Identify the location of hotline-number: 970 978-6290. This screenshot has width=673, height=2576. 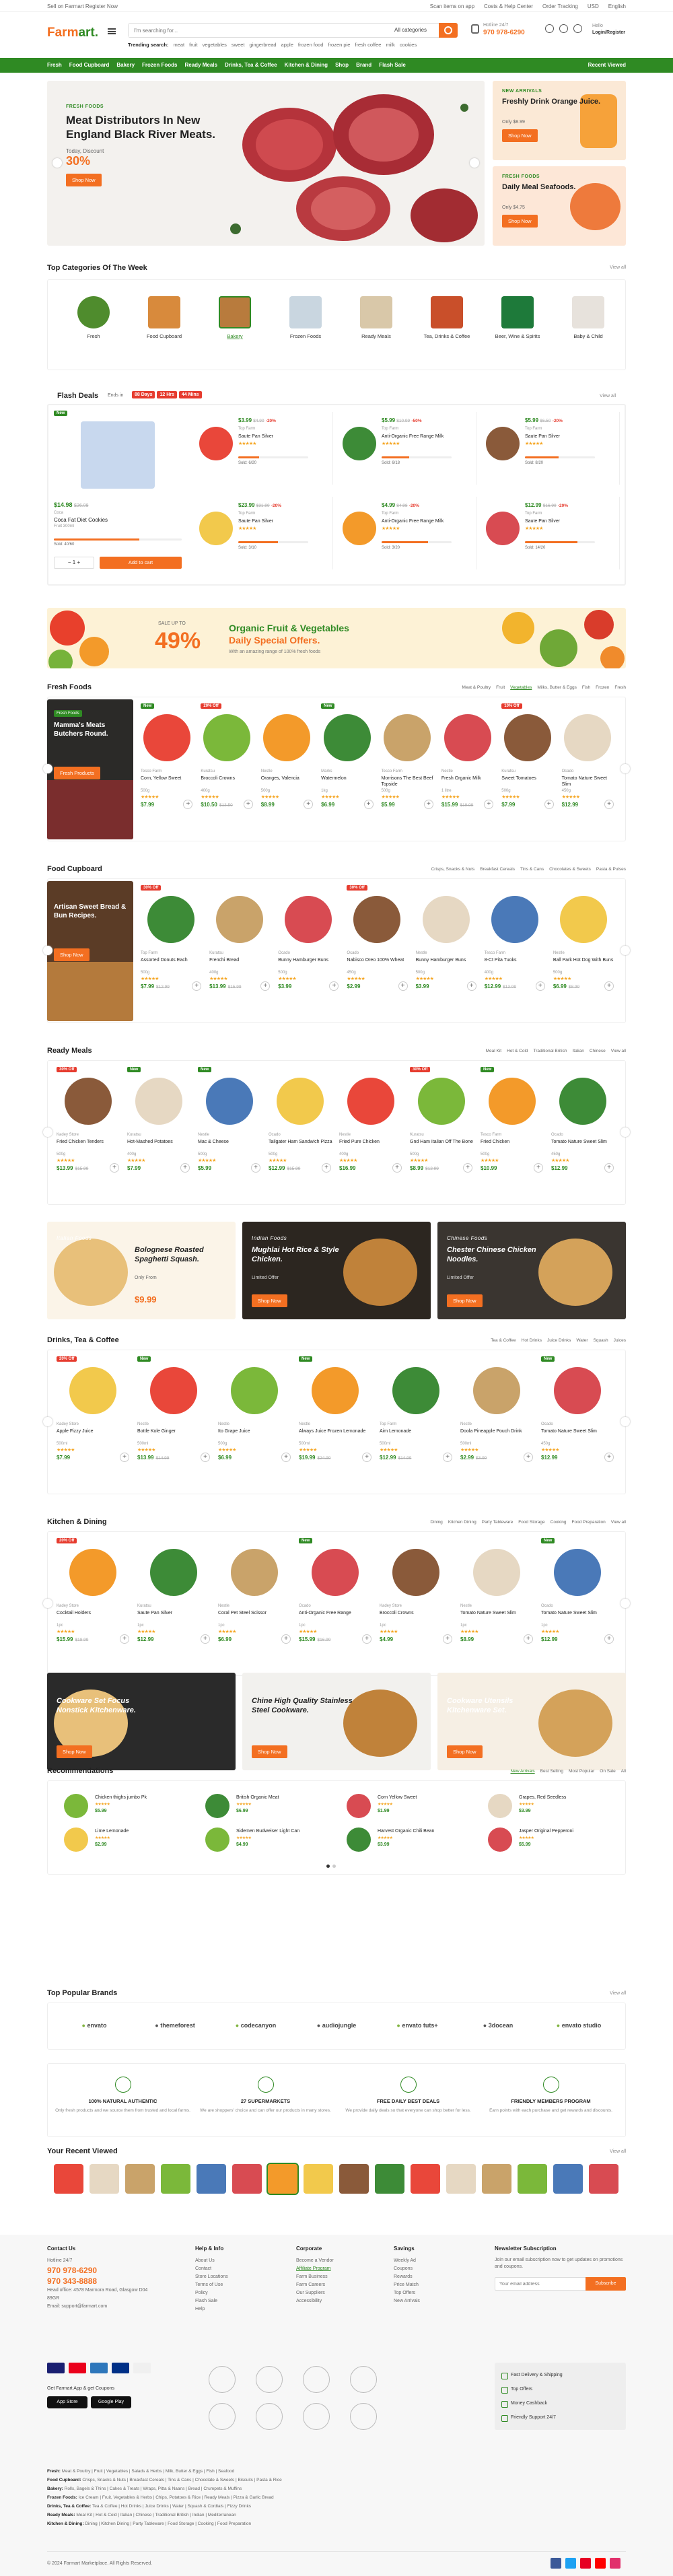
(504, 32).